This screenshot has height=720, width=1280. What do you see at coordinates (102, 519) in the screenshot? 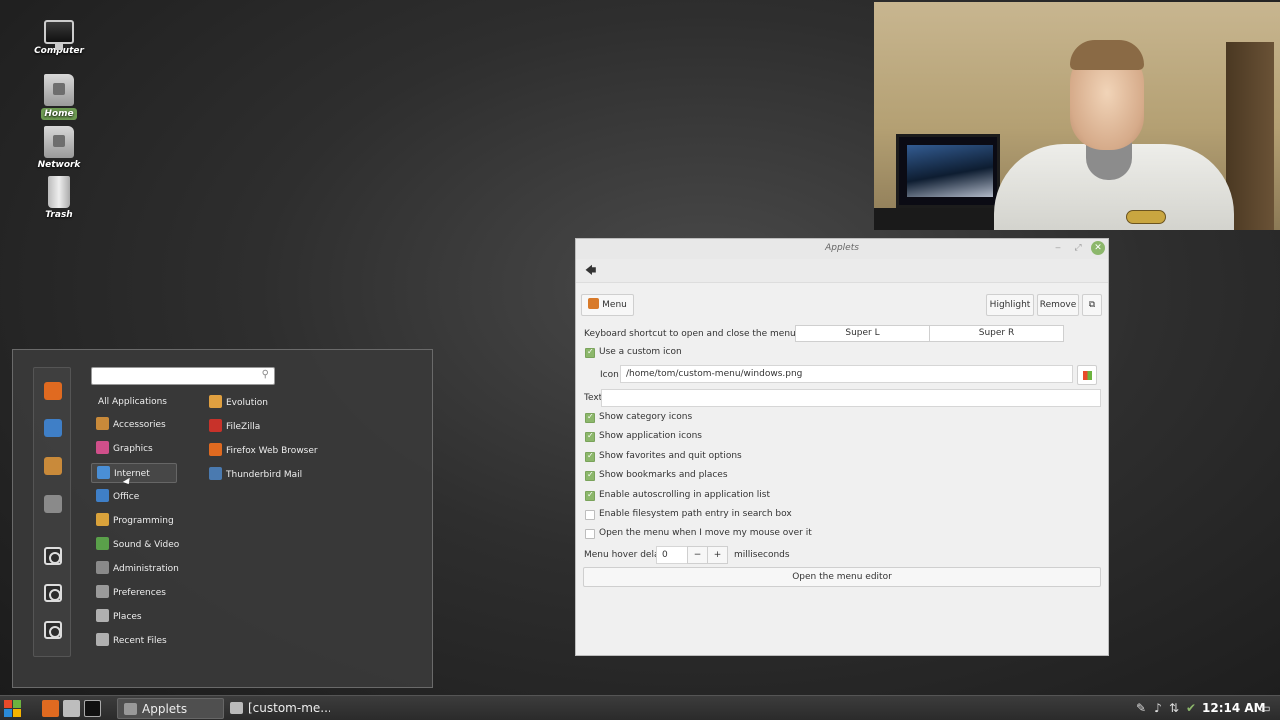
I see `programming-icon` at bounding box center [102, 519].